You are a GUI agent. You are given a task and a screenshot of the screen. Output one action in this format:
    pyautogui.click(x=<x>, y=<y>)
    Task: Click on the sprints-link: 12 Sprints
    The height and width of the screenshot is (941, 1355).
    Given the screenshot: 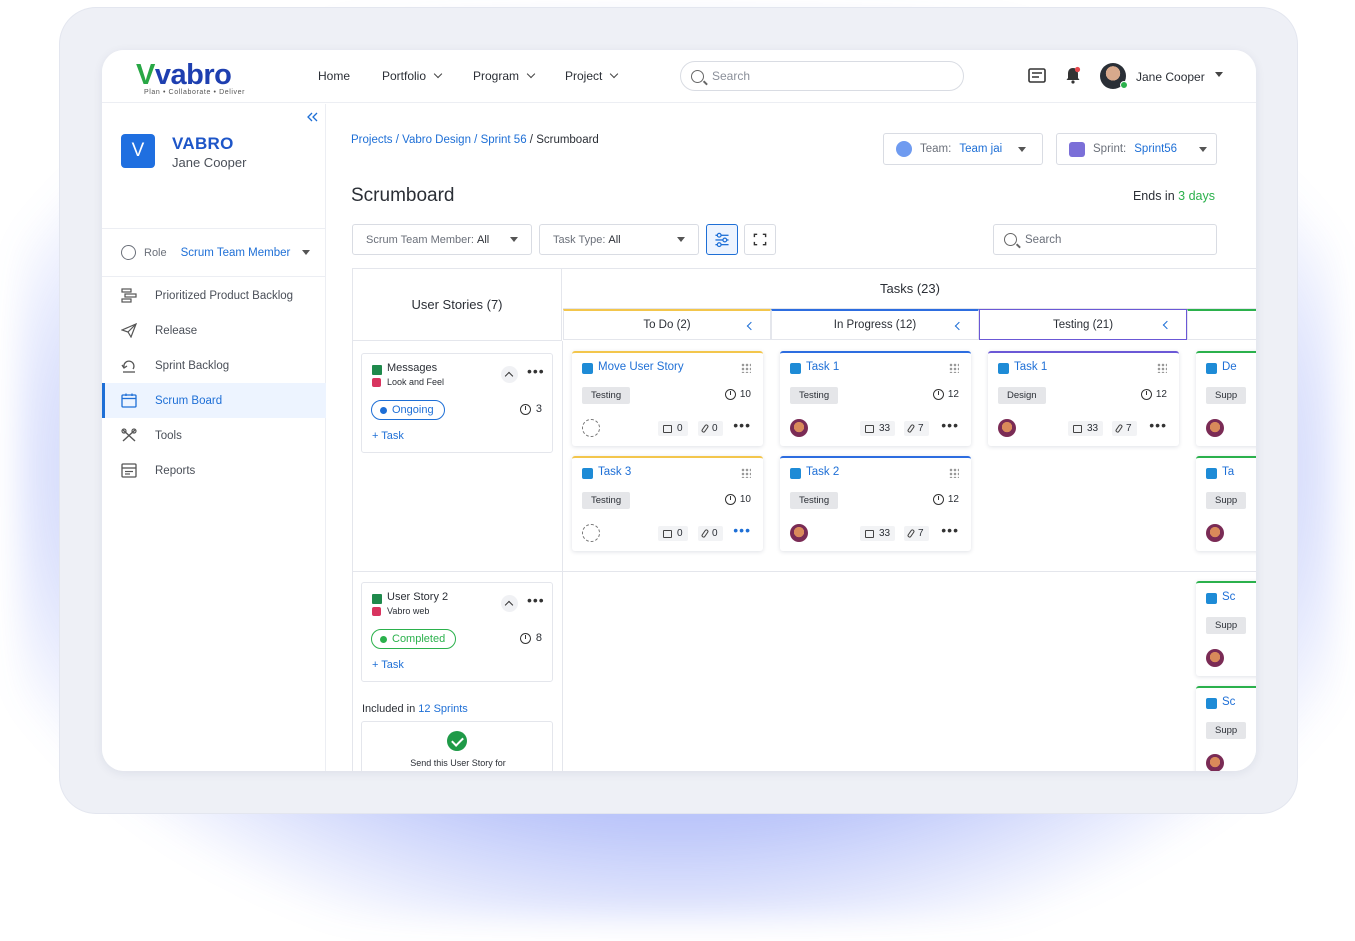 What is the action you would take?
    pyautogui.click(x=443, y=709)
    